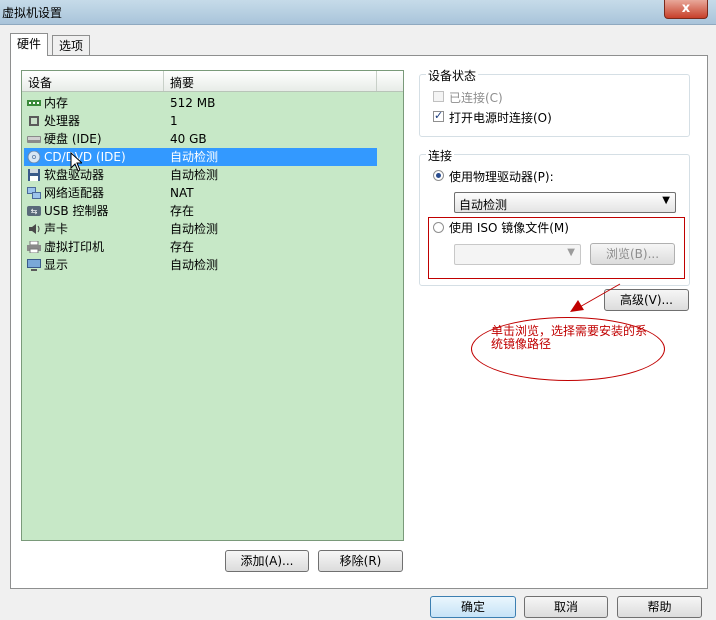 This screenshot has height=620, width=716. Describe the element at coordinates (74, 193) in the screenshot. I see `device-name: 网络适配器` at that location.